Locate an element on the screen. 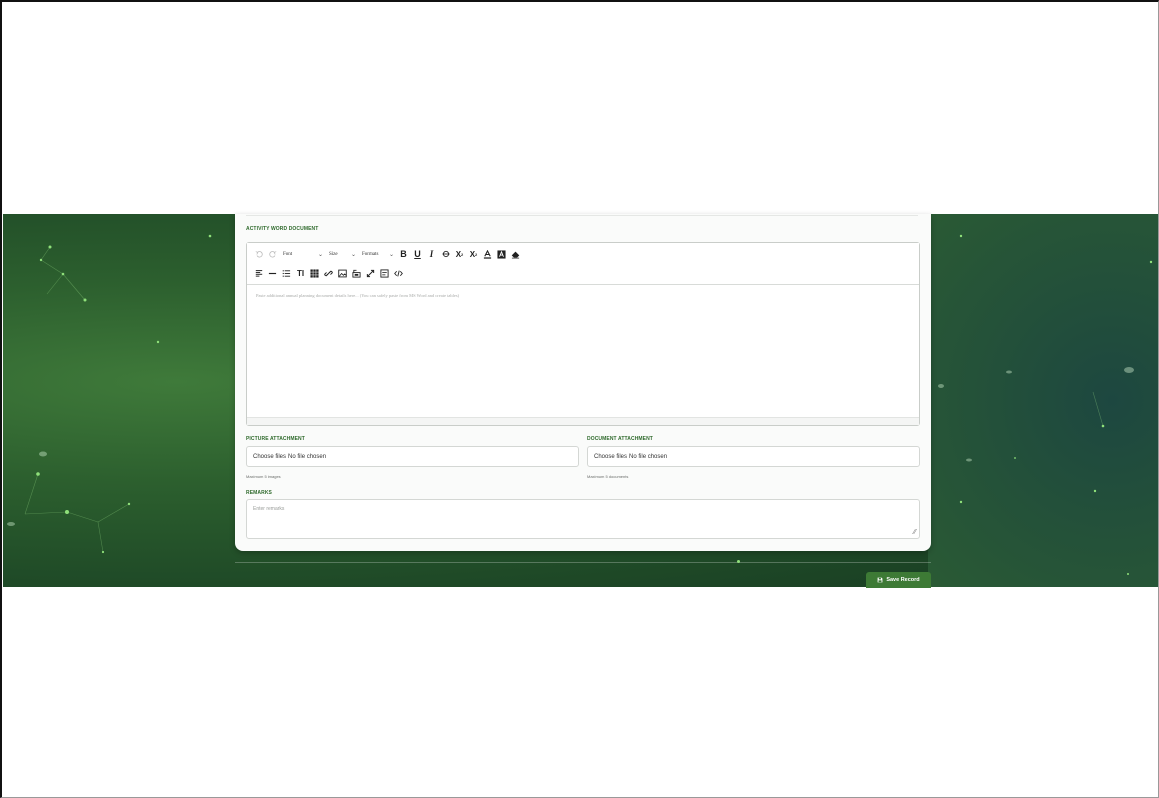 The width and height of the screenshot is (1159, 798). editor-toolbar: Font ⌄ Size ⌄ Formats ⌄ B U I X2 X2 TI is located at coordinates (583, 264).